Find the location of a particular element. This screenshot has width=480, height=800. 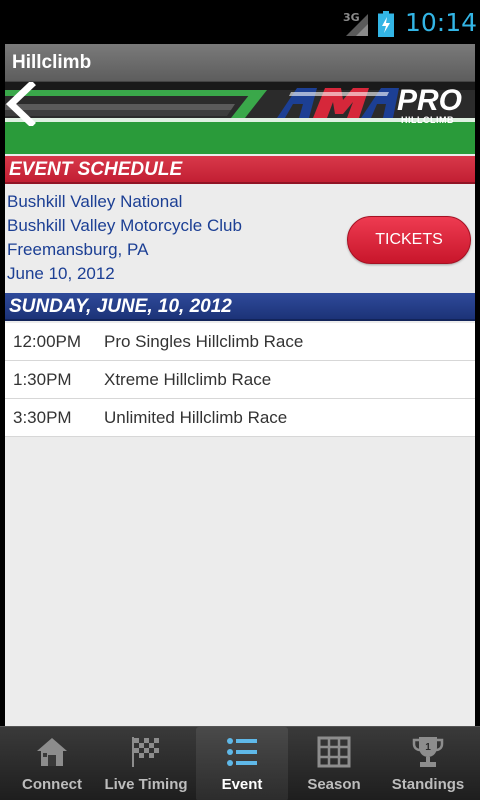

tab-event: Event is located at coordinates (242, 763).